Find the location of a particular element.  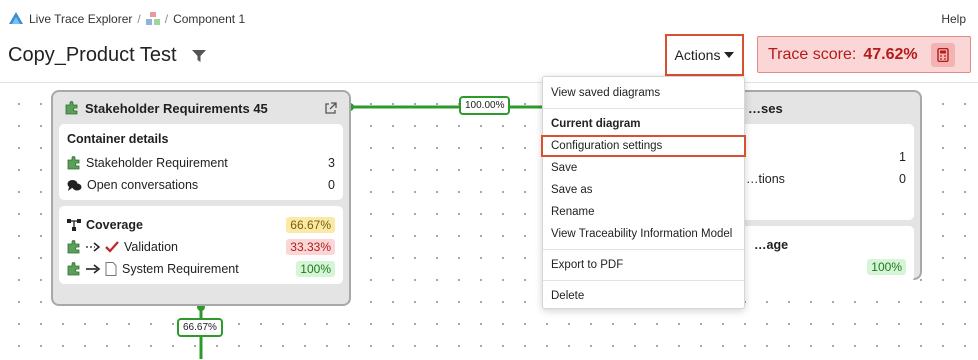

coverage-row-badge: 100% is located at coordinates (315, 269).